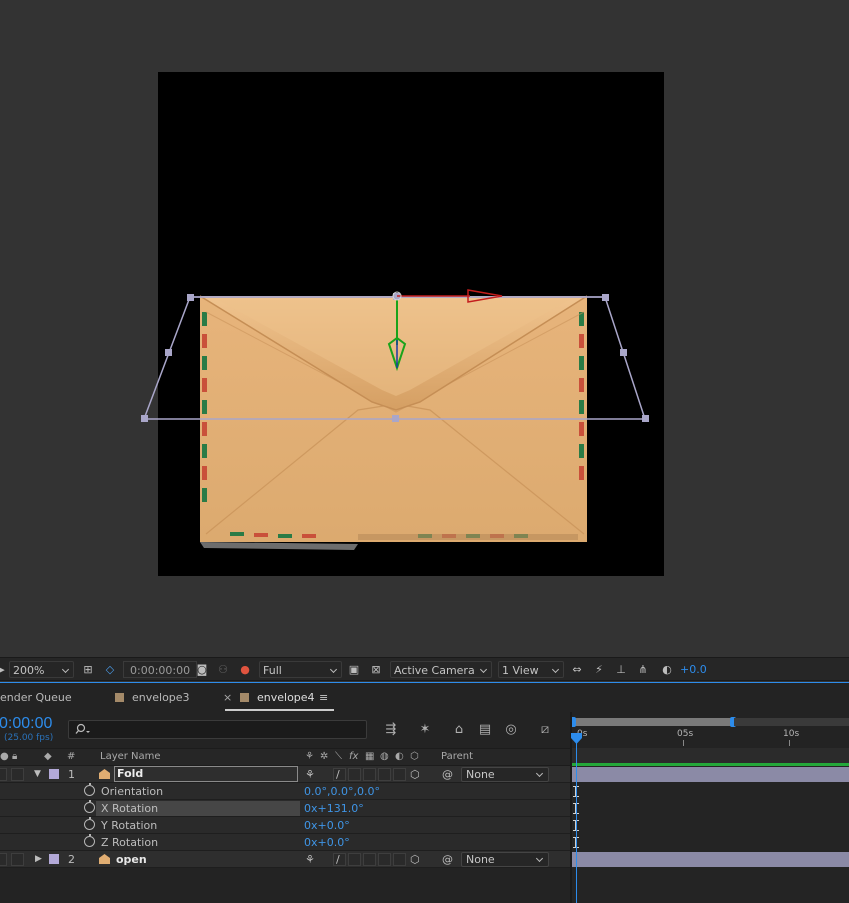 Image resolution: width=849 pixels, height=903 pixels. Describe the element at coordinates (545, 730) in the screenshot. I see `graph-editor-icon: ⧄` at that location.